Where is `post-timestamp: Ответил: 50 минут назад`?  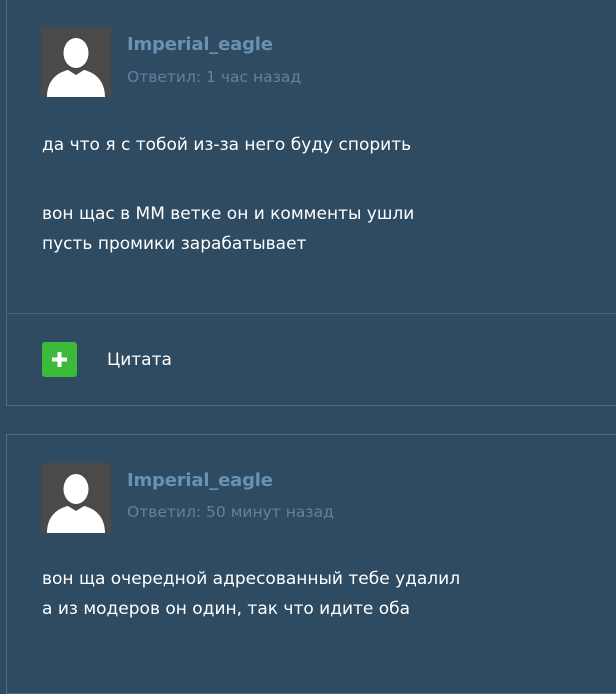
post-timestamp: Ответил: 50 минут назад is located at coordinates (230, 512).